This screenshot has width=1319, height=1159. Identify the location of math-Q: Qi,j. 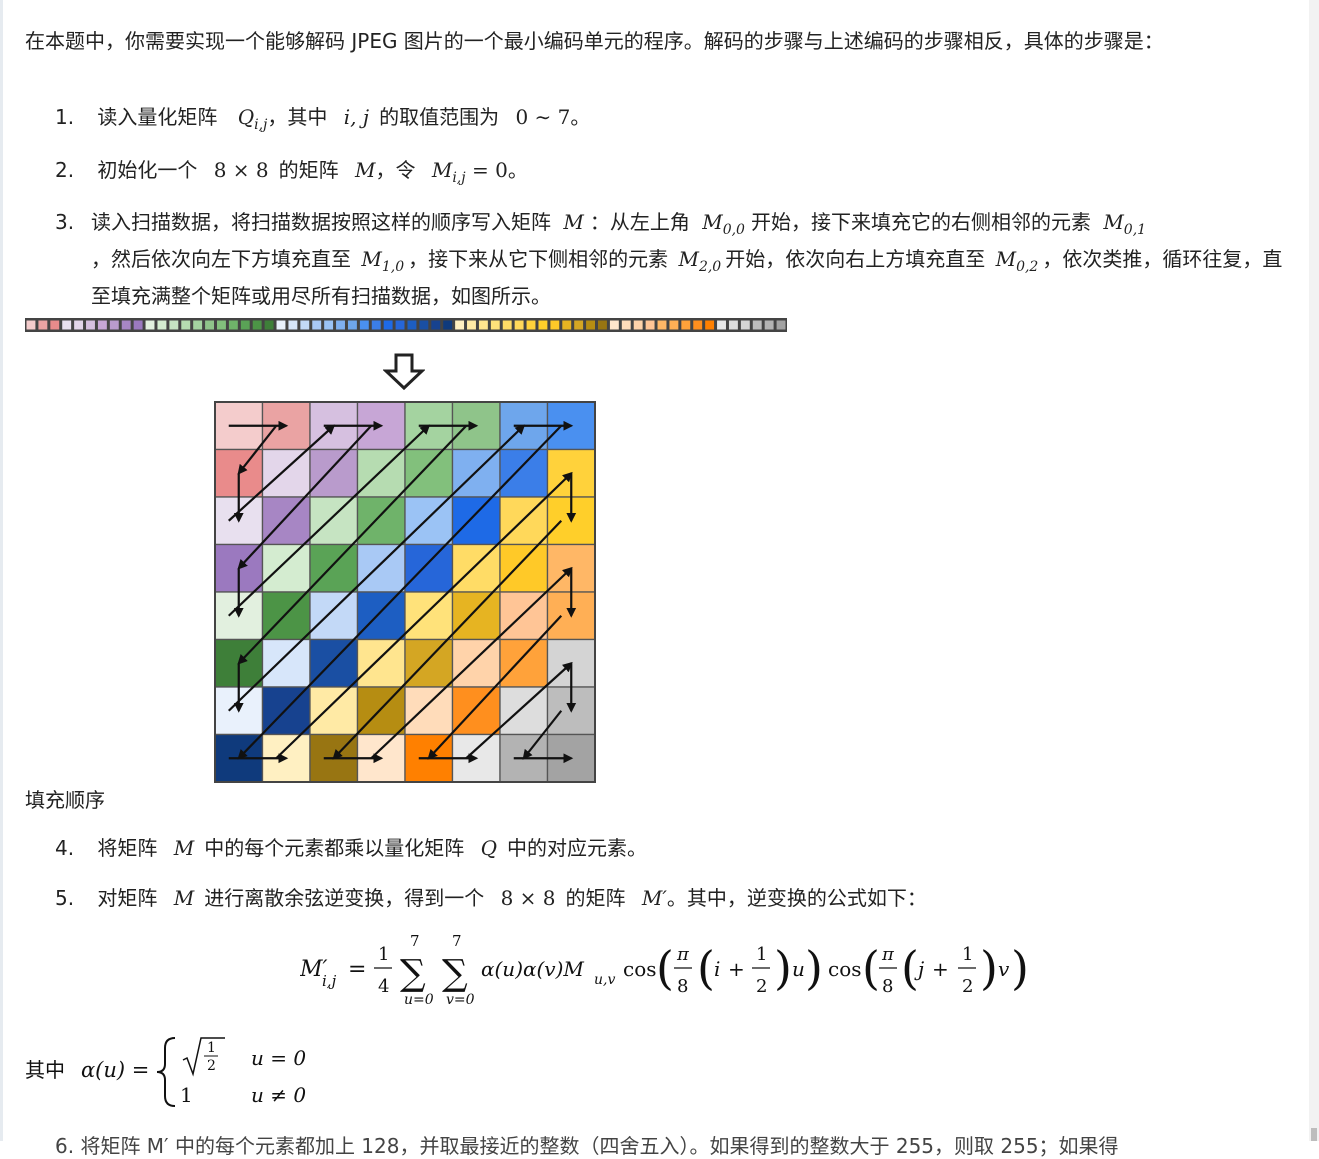
(252, 119).